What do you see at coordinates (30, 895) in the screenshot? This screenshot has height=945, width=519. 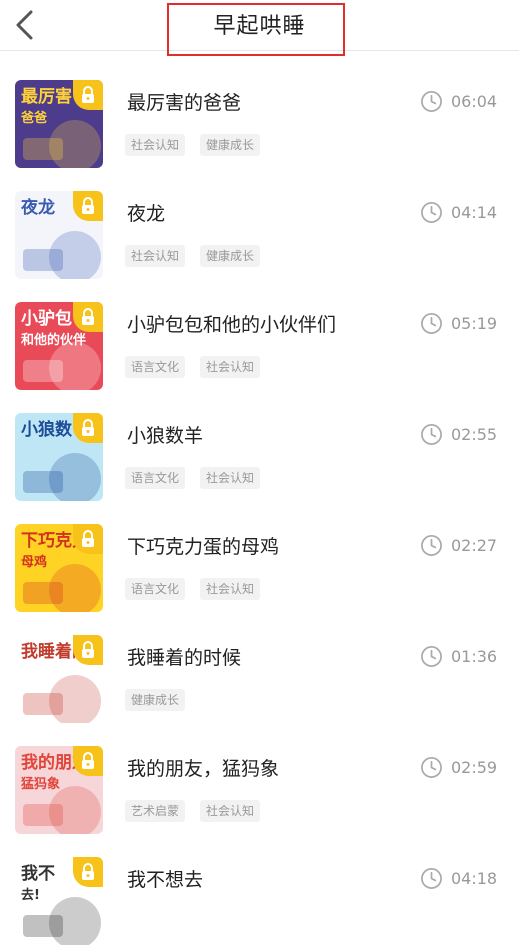 I see `svg-text: 去!` at bounding box center [30, 895].